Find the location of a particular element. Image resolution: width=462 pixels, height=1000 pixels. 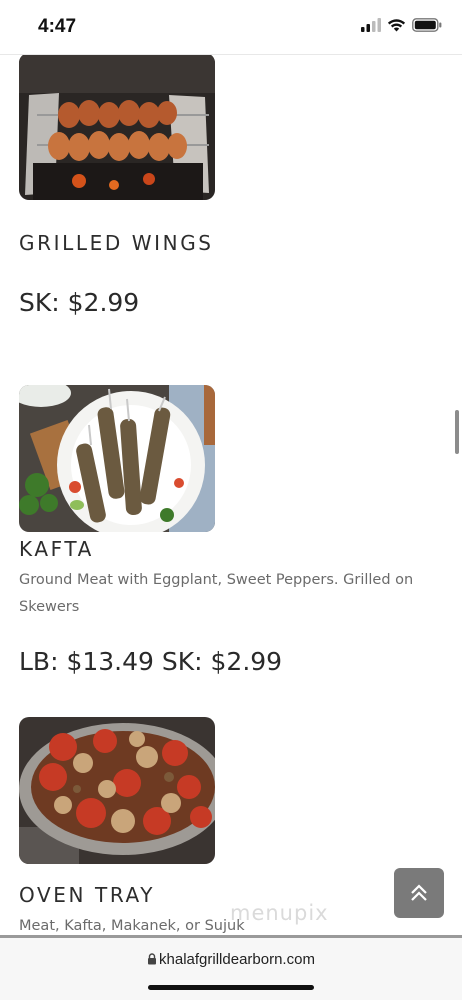

signal-icon is located at coordinates (371, 25).